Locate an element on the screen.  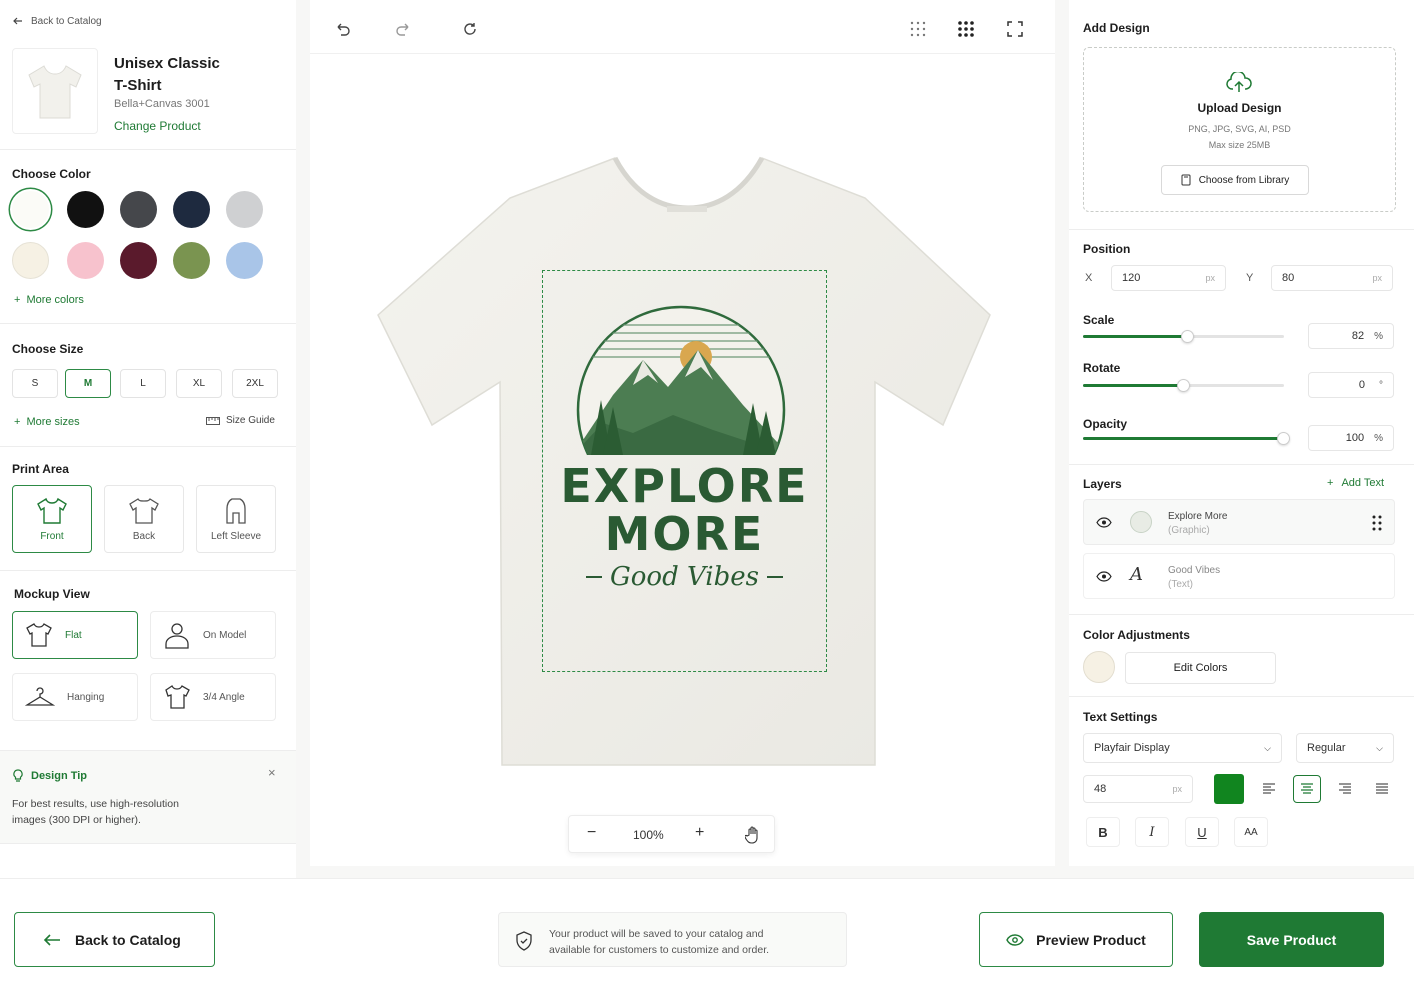
position-x-input: 120 px is located at coordinates (1168, 278).